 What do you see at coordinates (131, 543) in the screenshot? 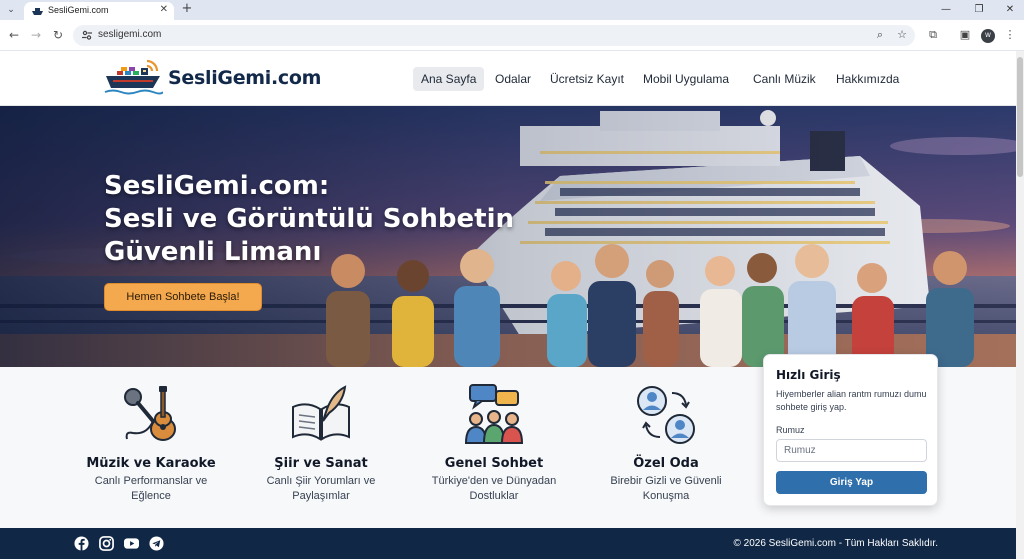
I see `youtube-icon` at bounding box center [131, 543].